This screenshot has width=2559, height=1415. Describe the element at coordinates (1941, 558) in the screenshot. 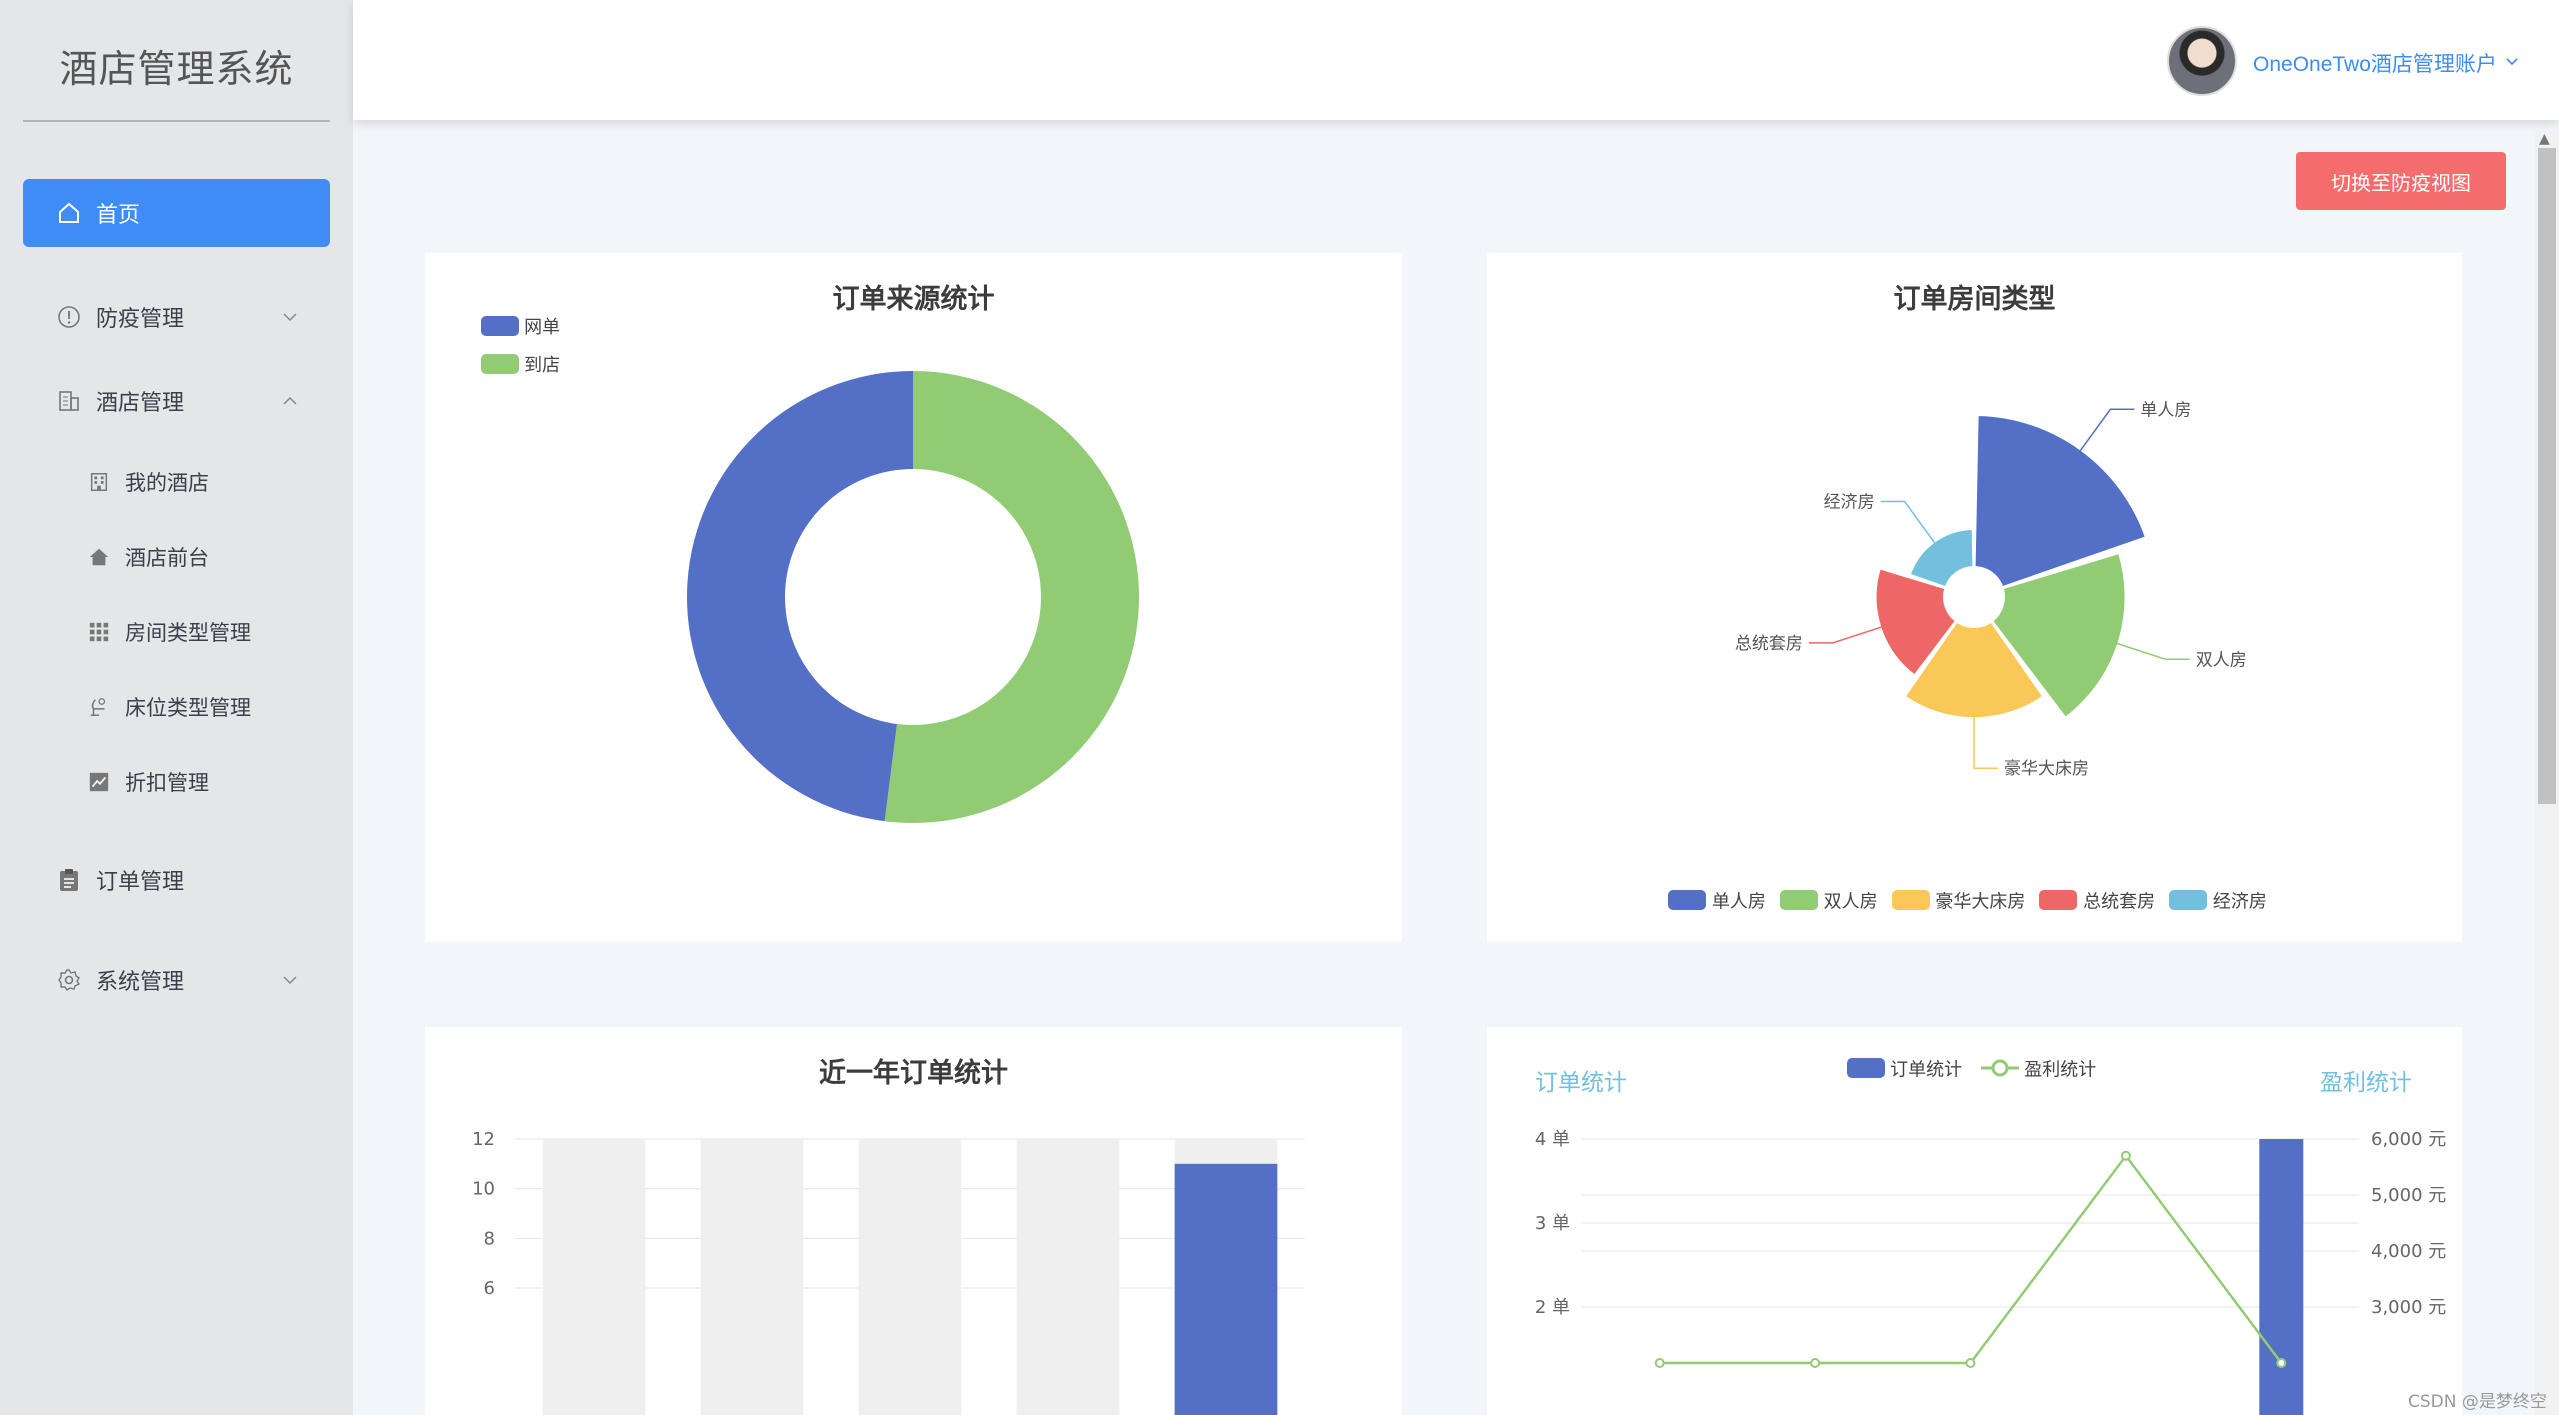

I see `rose-slice` at that location.